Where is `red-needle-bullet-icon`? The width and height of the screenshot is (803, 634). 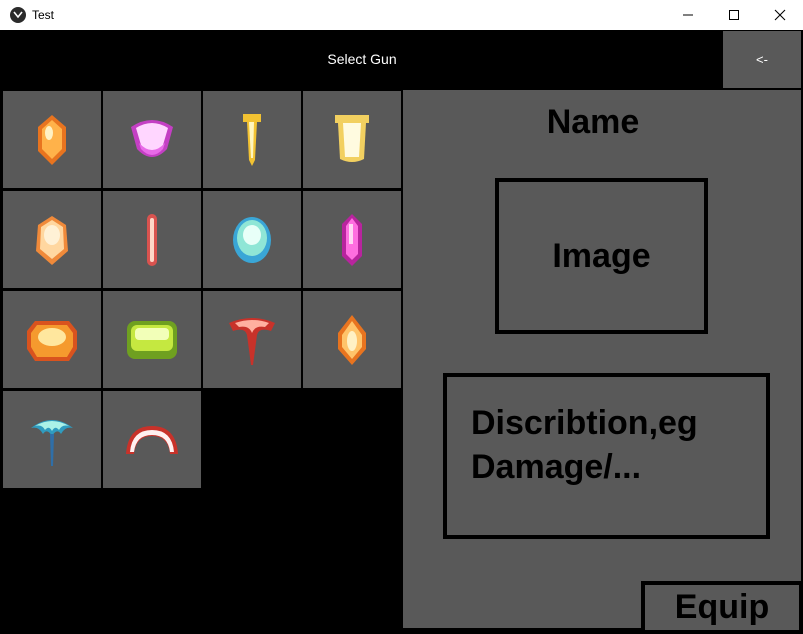
red-needle-bullet-icon is located at coordinates (152, 239).